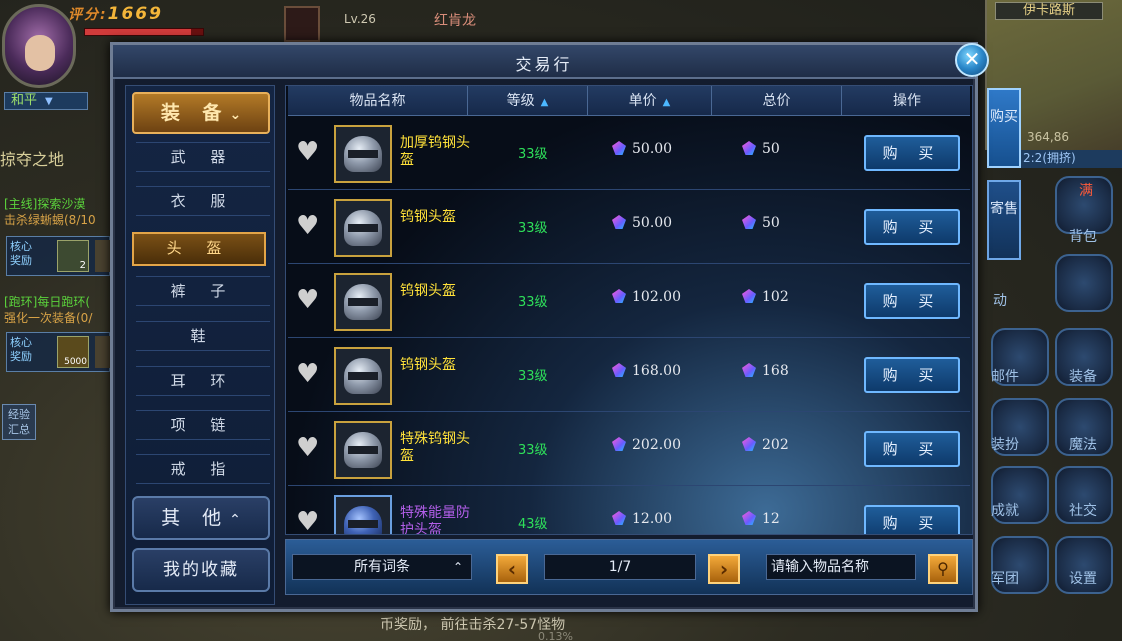  Describe the element at coordinates (1004, 220) in the screenshot. I see `tab-consign: 寄售` at that location.